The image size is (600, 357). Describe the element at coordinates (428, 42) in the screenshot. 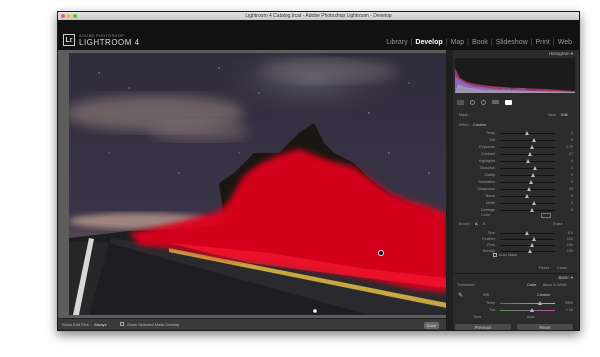

I see `module-develop: Develop` at that location.